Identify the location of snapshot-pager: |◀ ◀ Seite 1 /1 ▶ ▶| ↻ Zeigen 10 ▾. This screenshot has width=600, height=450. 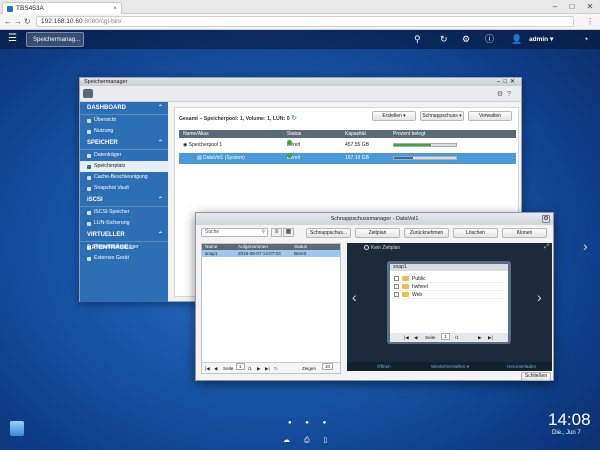
(271, 367).